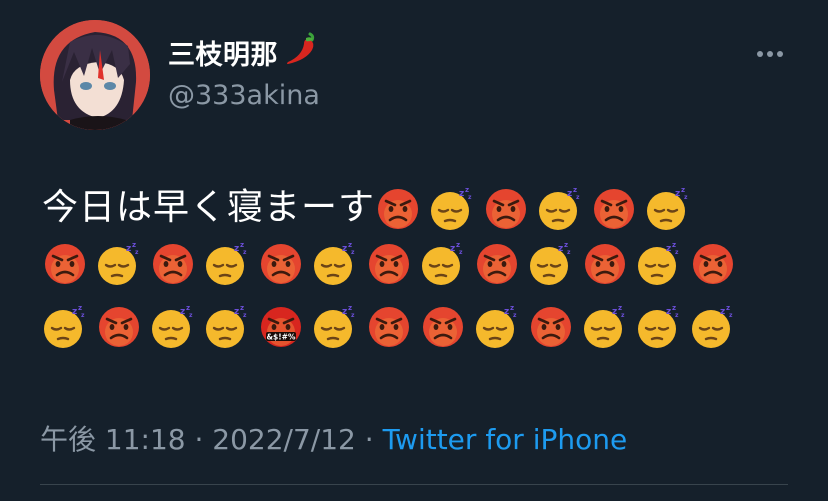  I want to click on tweet-text: 今日は早く寝まーす, so click(209, 207).